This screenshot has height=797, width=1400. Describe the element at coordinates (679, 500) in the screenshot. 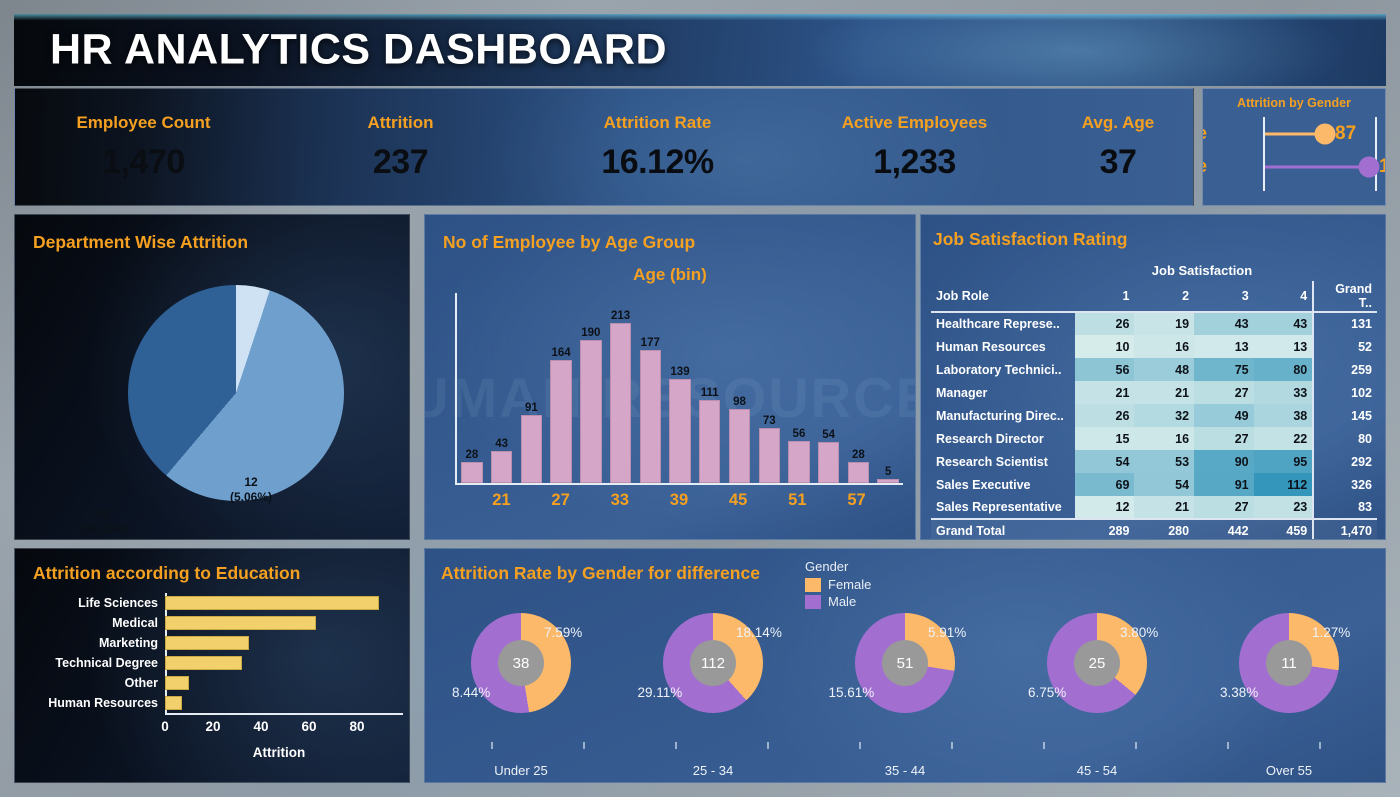

I see `histogram-x-ticks: 21 27 33 39 45 51 57` at that location.